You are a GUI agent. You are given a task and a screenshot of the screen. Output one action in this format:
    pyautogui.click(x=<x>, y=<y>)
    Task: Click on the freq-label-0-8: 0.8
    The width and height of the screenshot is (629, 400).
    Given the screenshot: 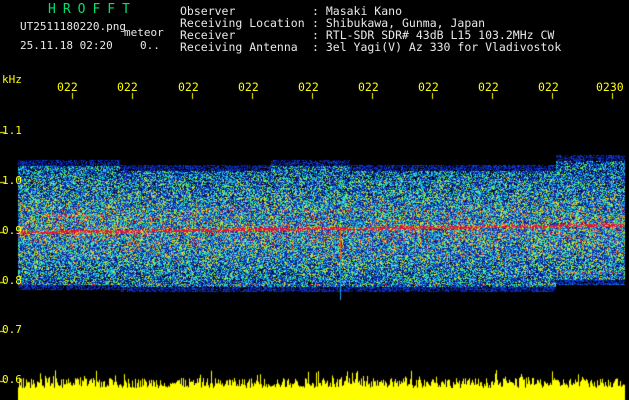 What is the action you would take?
    pyautogui.click(x=12, y=280)
    